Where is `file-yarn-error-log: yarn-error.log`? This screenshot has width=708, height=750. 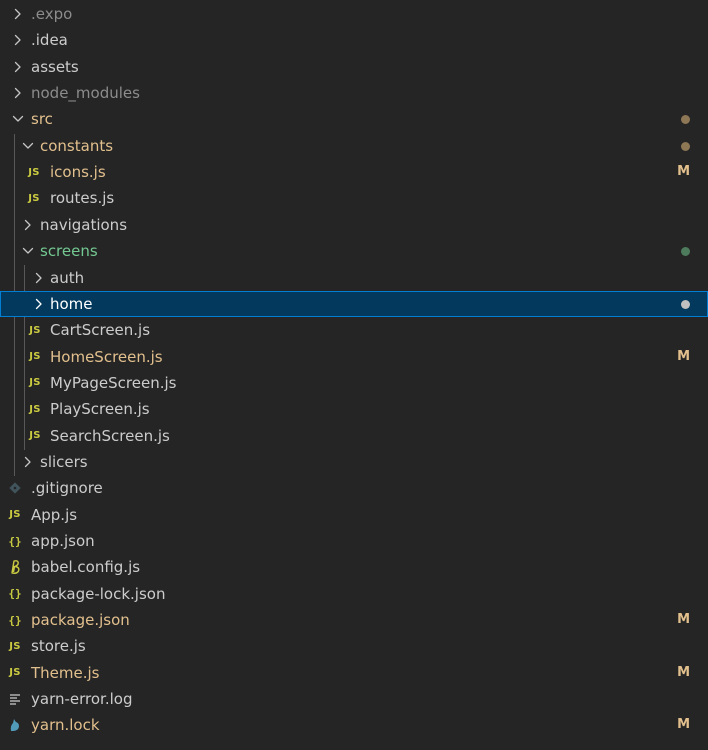 file-yarn-error-log: yarn-error.log is located at coordinates (354, 699).